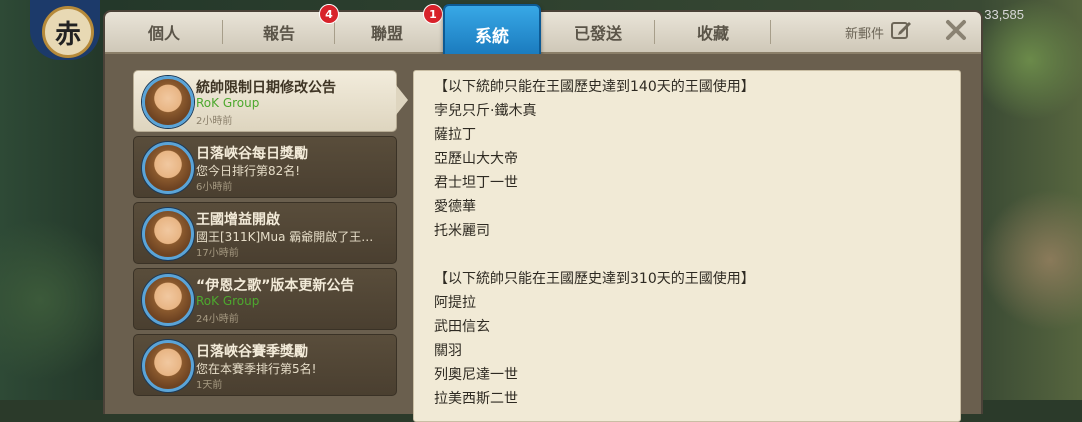  What do you see at coordinates (270, 101) in the screenshot?
I see `mail-item-selected: 統帥限制日期修改公告 RoK Group 2小時前` at bounding box center [270, 101].